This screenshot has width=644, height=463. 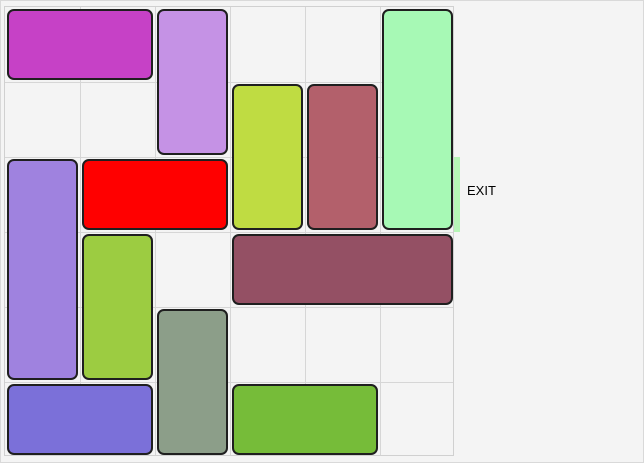 What do you see at coordinates (192, 82) in the screenshot?
I see `block-lavender` at bounding box center [192, 82].